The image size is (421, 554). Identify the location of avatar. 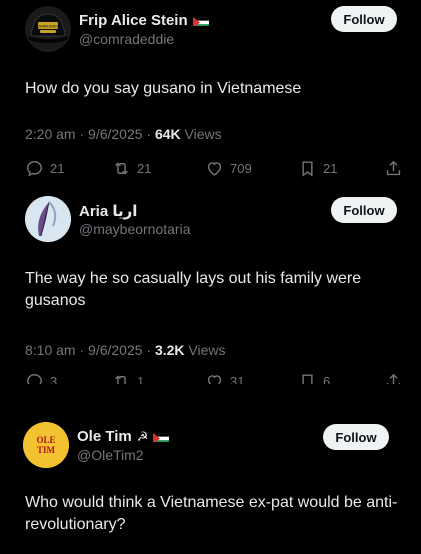
(48, 219).